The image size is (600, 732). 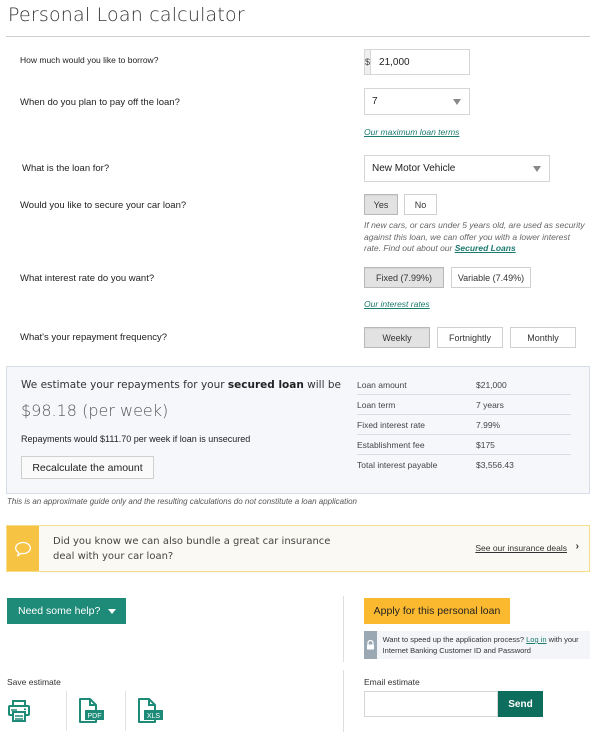 I want to click on summary-row: Fixed interest rate 7.99%, so click(x=464, y=425).